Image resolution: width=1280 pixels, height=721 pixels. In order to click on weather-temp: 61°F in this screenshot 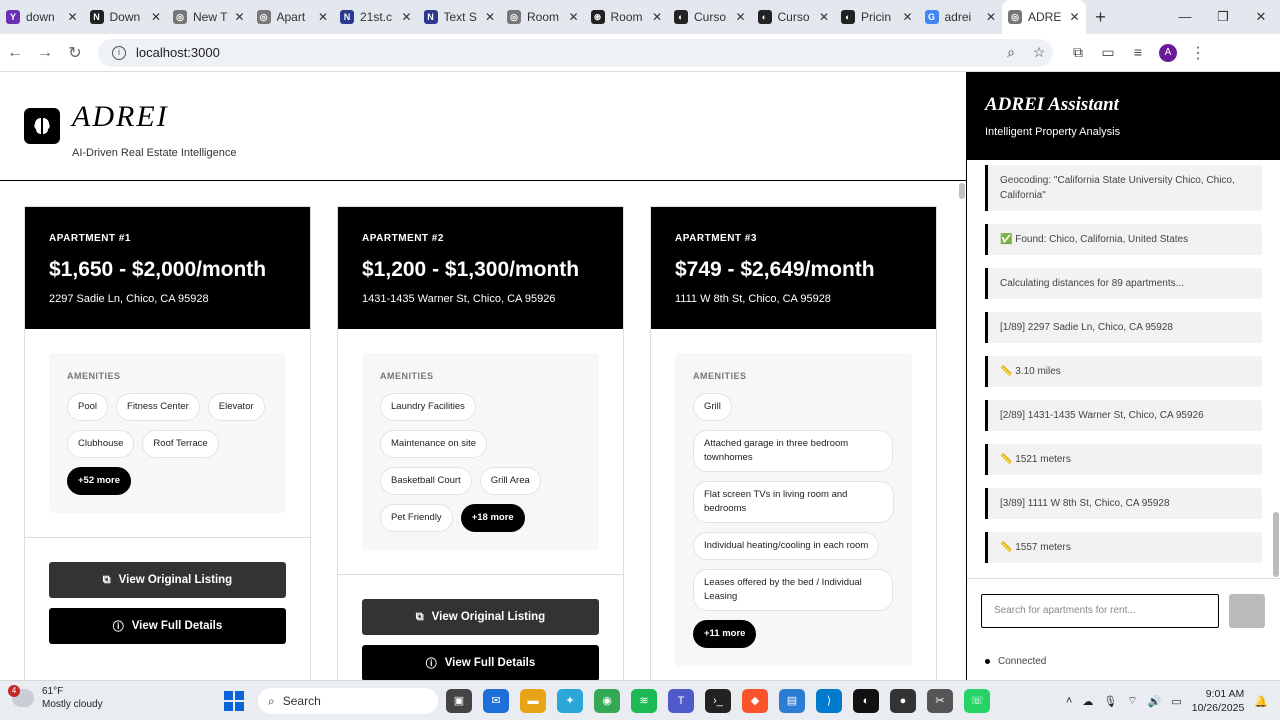, I will do `click(53, 691)`.